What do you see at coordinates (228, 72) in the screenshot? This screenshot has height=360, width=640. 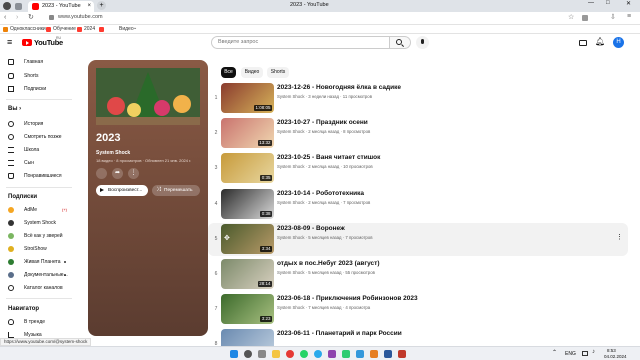 I see `chip-all: Все` at bounding box center [228, 72].